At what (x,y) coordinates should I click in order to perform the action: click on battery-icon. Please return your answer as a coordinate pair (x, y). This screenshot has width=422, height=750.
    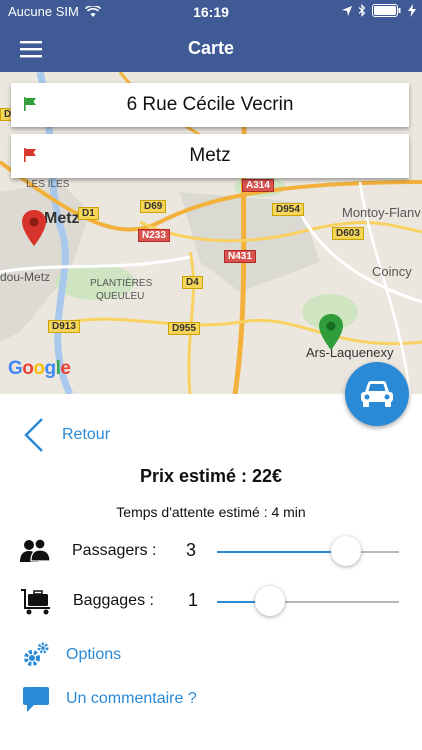
    Looking at the image, I should click on (386, 10).